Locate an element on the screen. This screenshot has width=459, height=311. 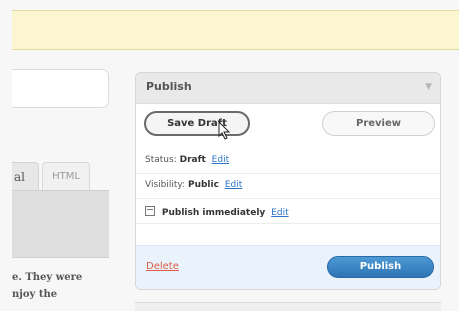
delete-link: Delete is located at coordinates (162, 266).